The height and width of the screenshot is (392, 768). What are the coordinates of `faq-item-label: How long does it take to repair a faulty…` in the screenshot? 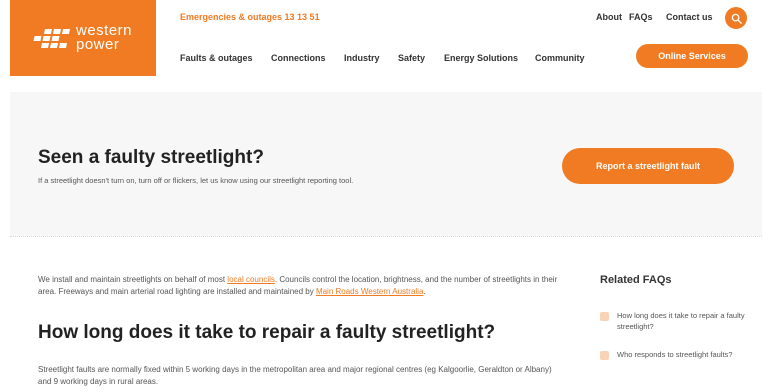 It's located at (681, 321).